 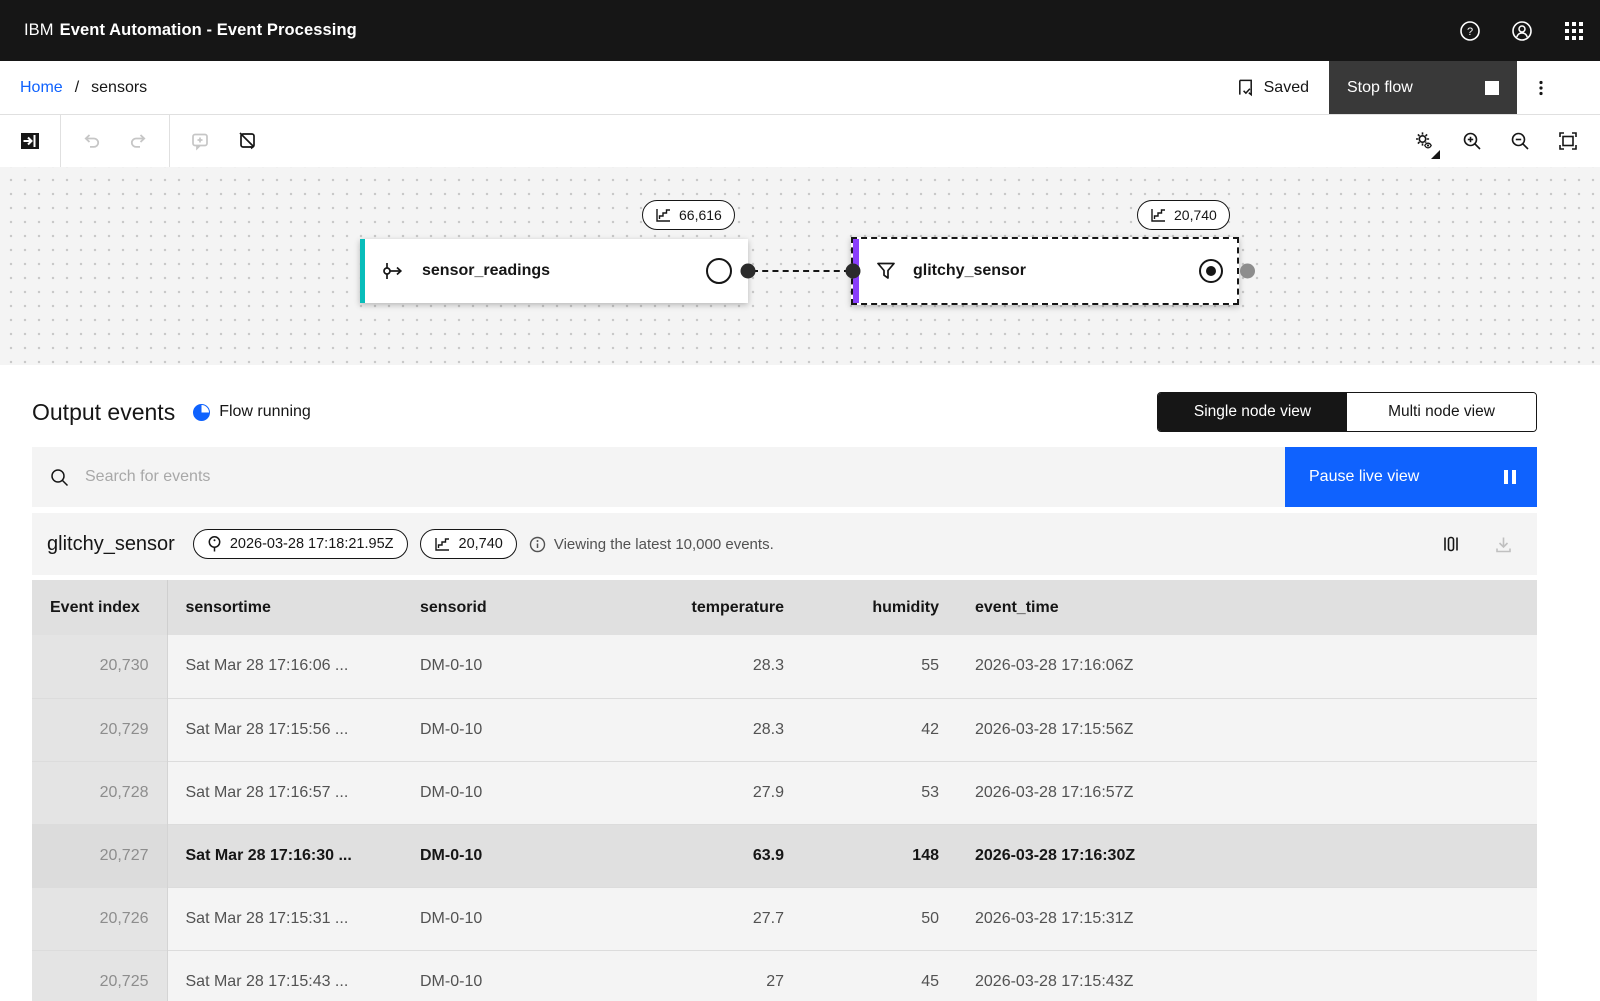 I want to click on zoom-out-button, so click(x=1520, y=141).